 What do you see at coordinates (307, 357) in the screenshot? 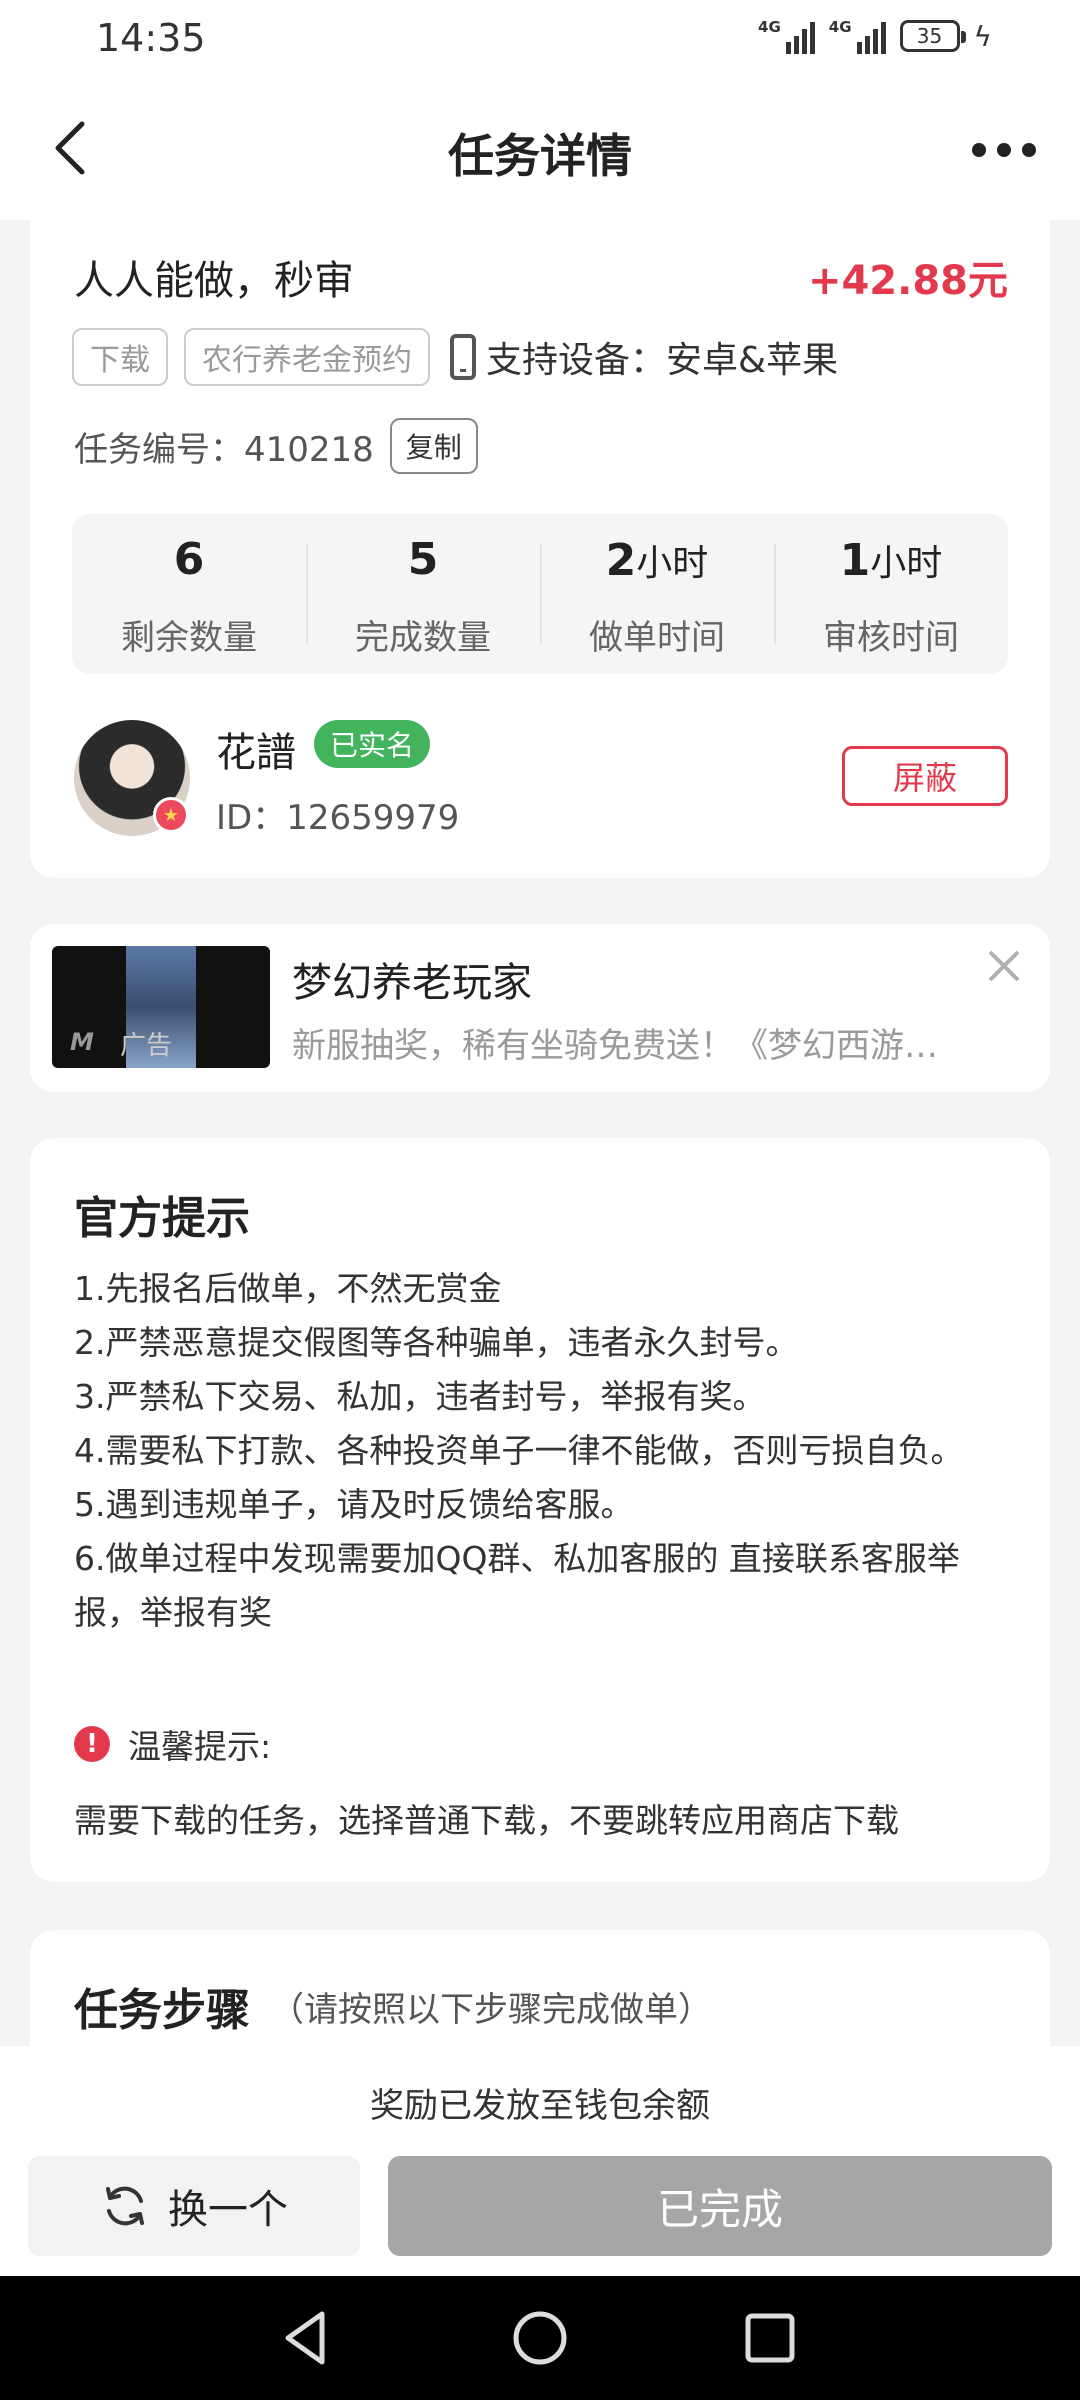
I see `task-tag: 农行养老金预约` at bounding box center [307, 357].